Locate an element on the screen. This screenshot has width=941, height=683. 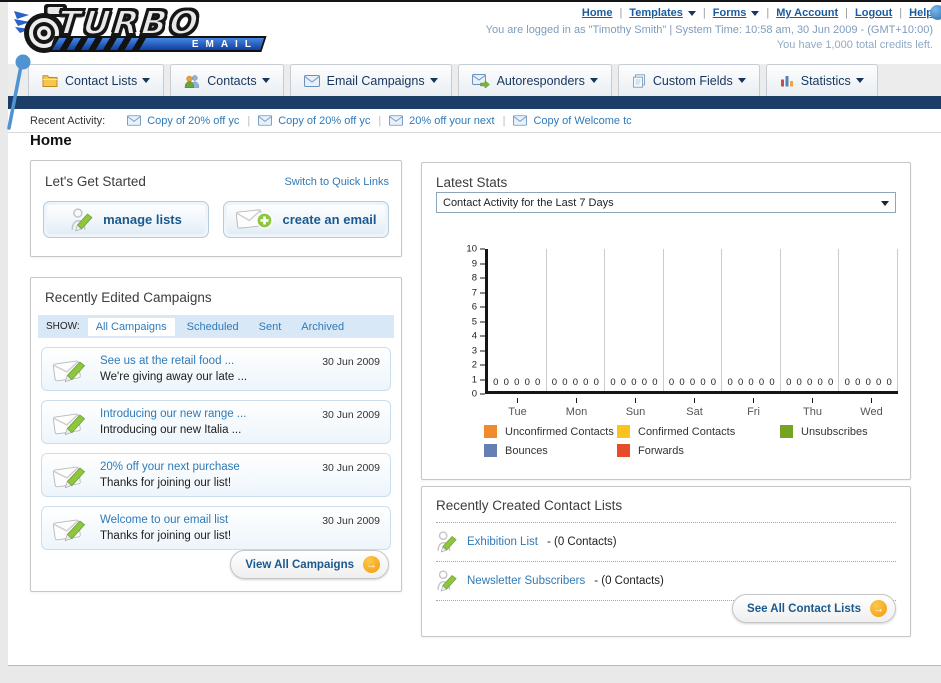
y-tick-label: 3 is located at coordinates (478, 350).